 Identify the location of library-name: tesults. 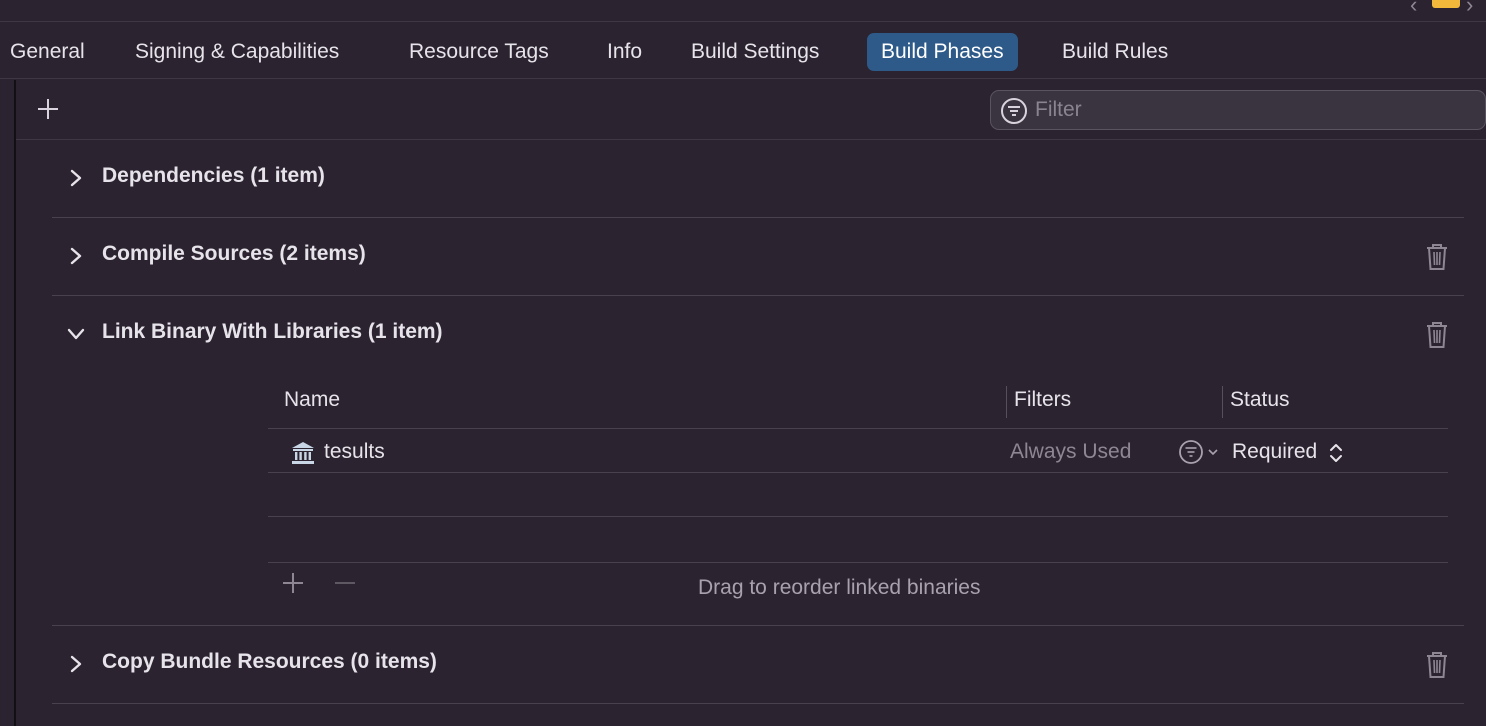
(354, 451).